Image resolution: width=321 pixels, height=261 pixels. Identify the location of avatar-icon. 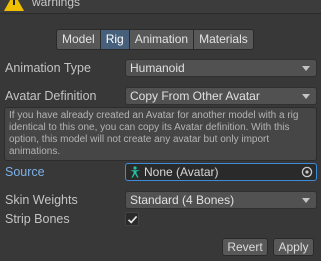
(135, 172).